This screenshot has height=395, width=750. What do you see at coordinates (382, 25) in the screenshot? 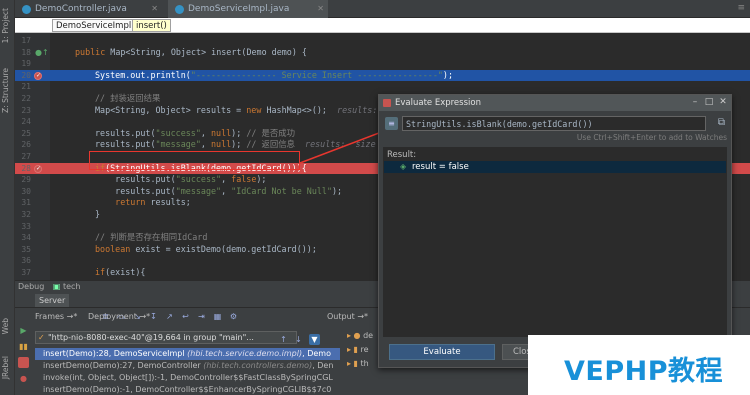
I see `breadcrumb: DemoServiceImpl insert()` at bounding box center [382, 25].